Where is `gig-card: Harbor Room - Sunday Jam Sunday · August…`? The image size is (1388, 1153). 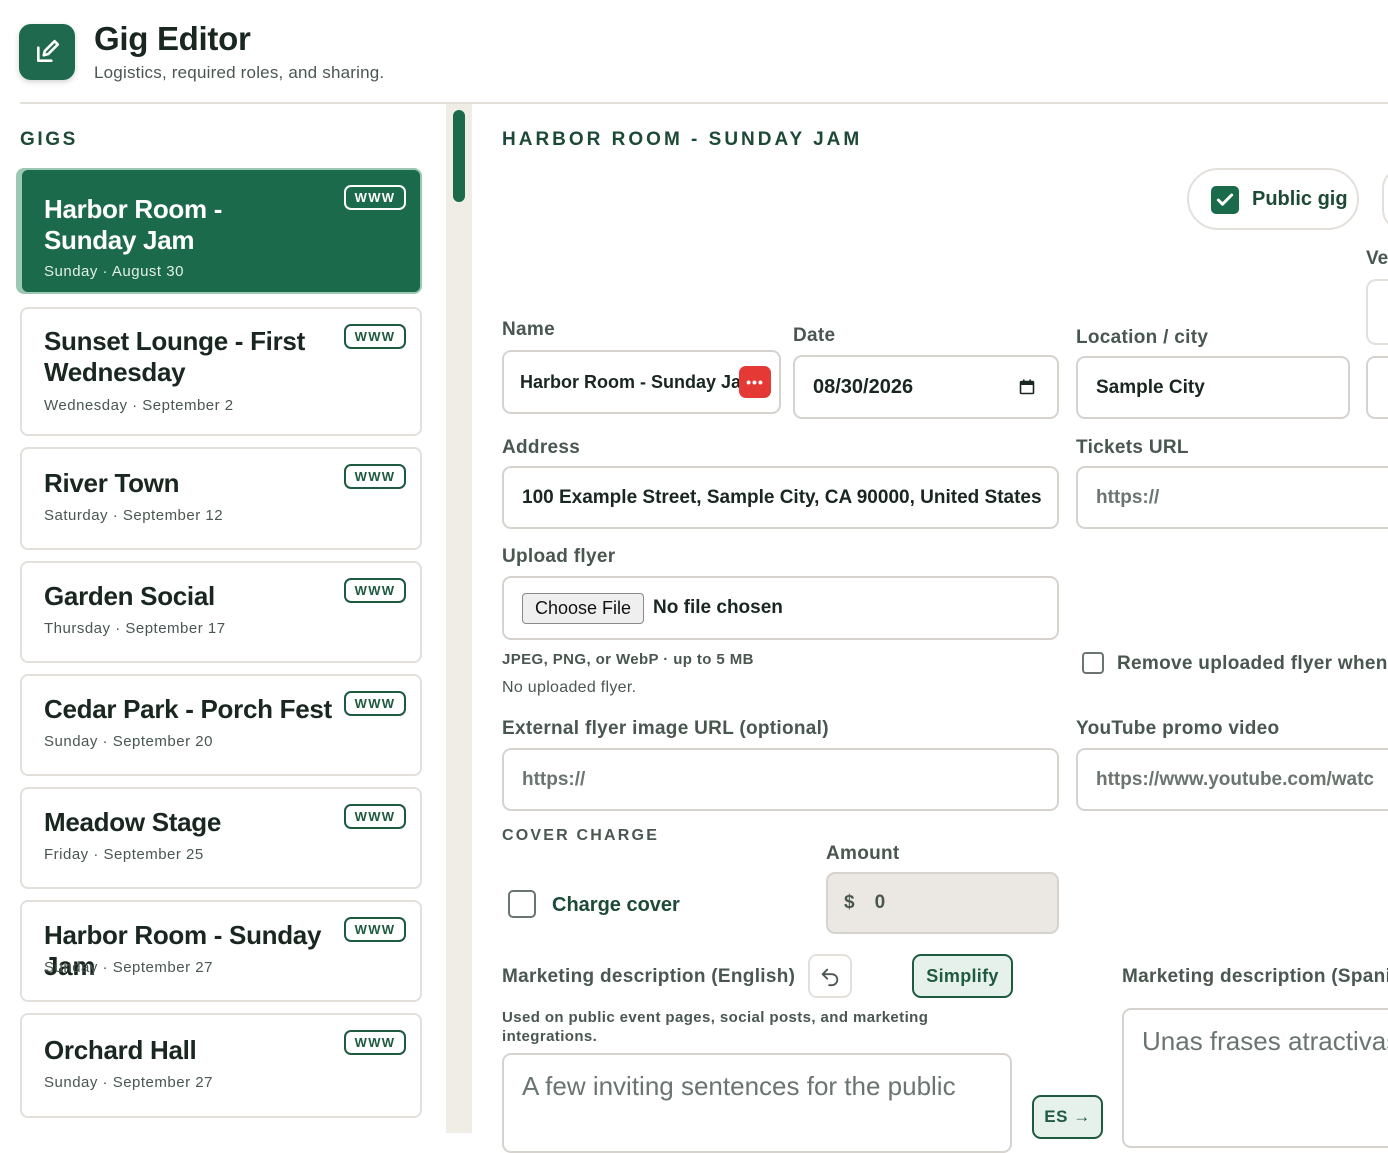
gig-card: Harbor Room - Sunday Jam Sunday · August… is located at coordinates (221, 231).